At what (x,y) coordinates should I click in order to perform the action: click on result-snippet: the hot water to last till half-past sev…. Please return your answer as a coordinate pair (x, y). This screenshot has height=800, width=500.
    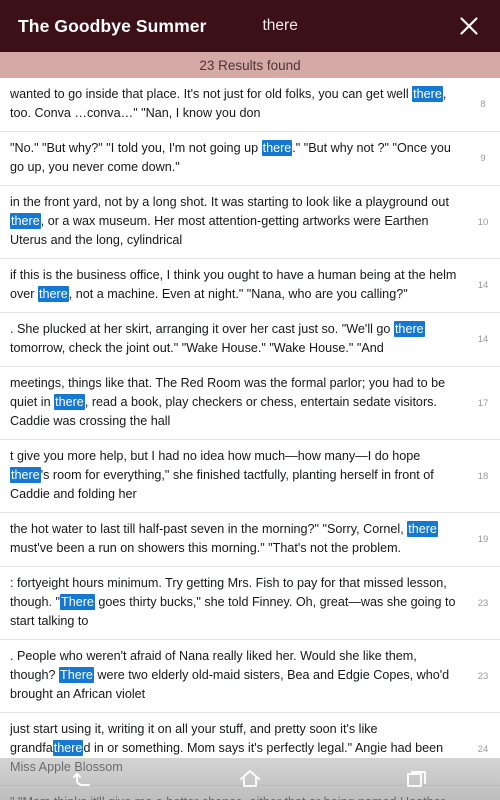
    Looking at the image, I should click on (233, 539).